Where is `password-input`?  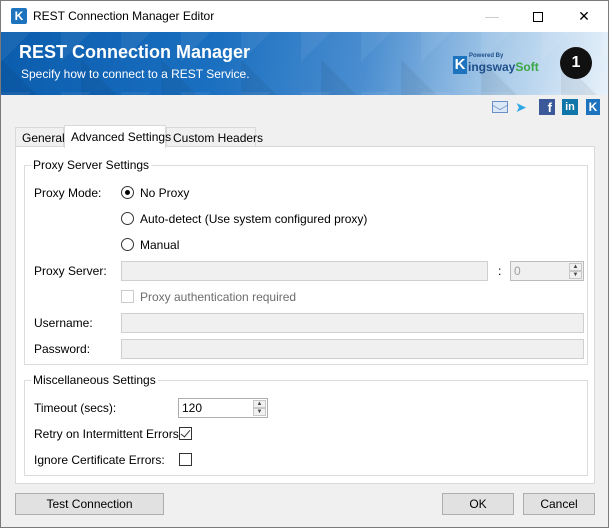 password-input is located at coordinates (352, 349).